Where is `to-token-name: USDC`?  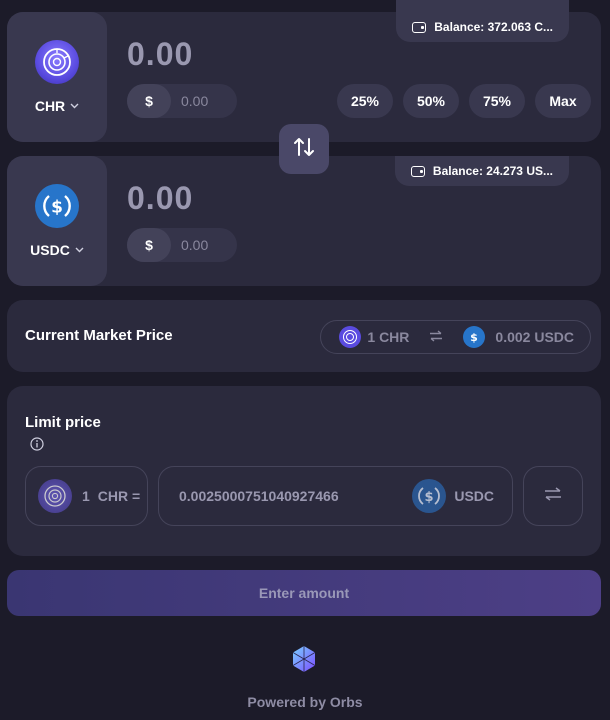
to-token-name: USDC is located at coordinates (50, 250).